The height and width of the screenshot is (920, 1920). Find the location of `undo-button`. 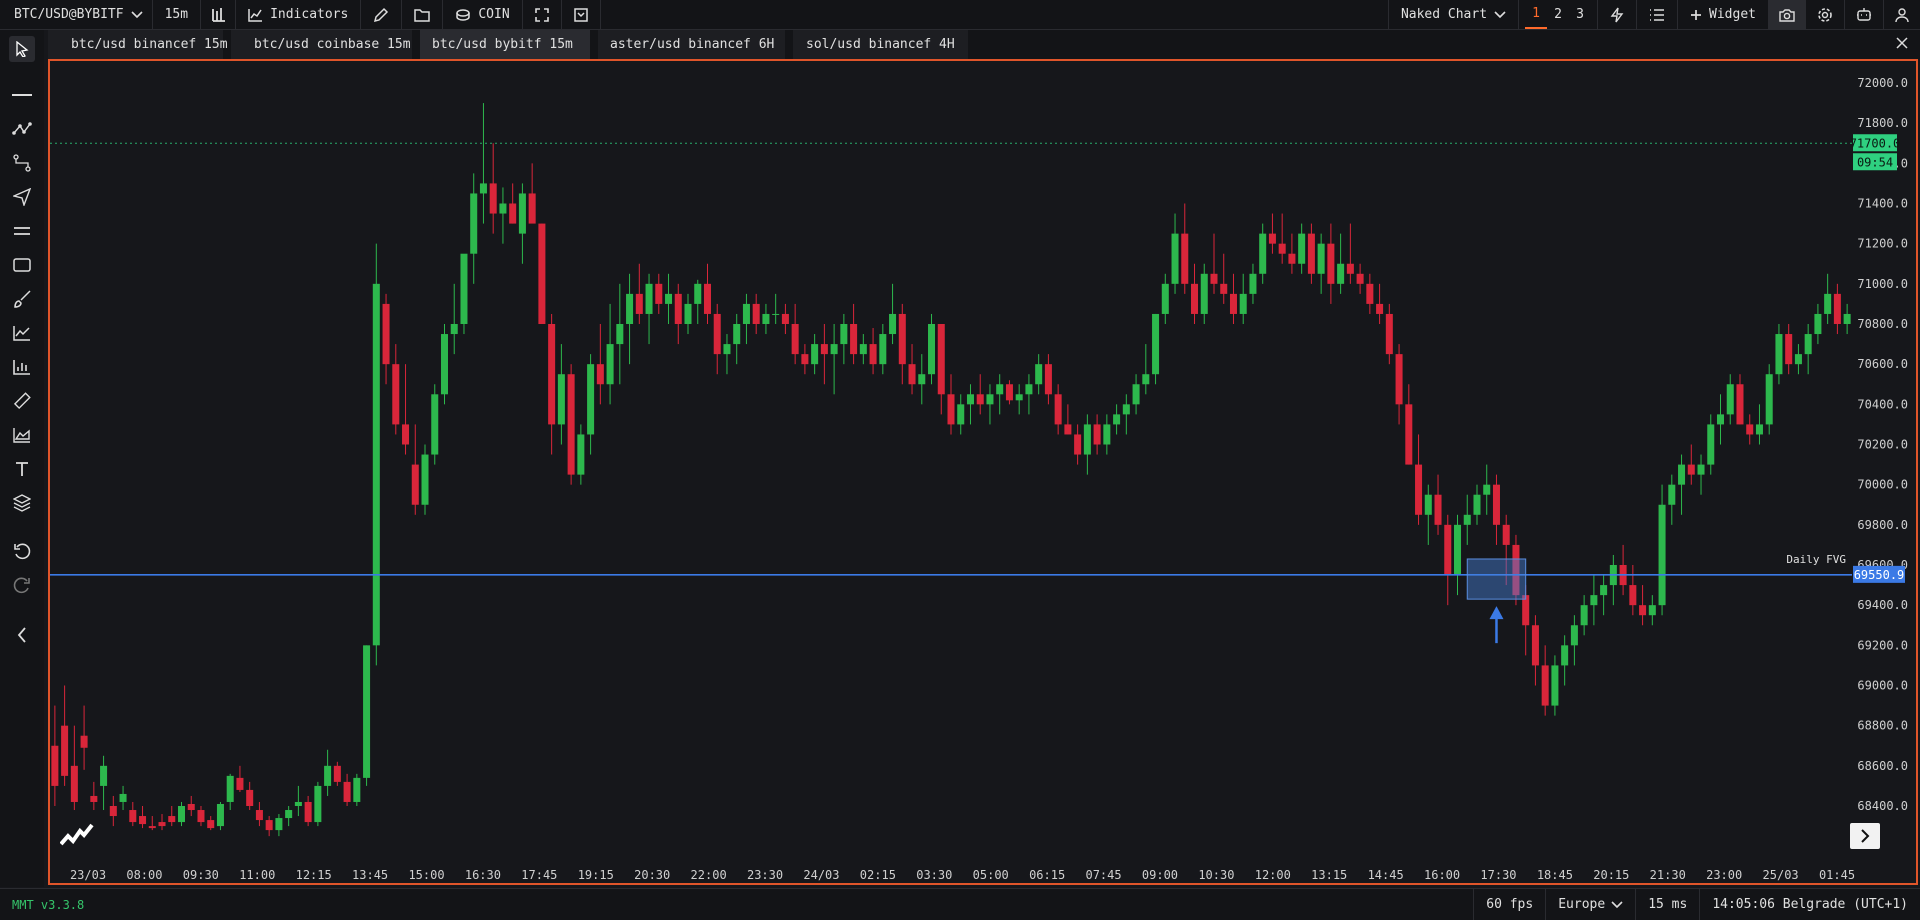

undo-button is located at coordinates (22, 552).